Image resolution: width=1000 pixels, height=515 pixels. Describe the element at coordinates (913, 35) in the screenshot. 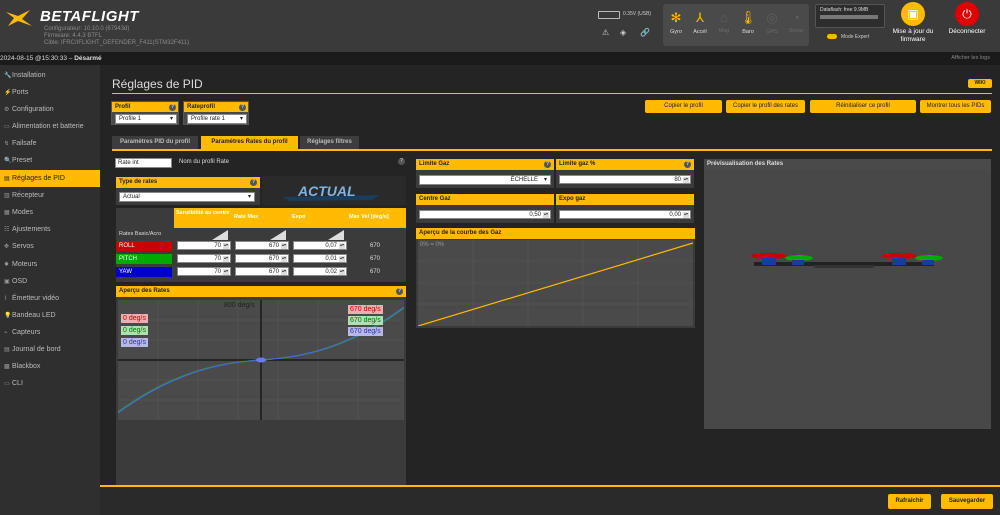

I see `update-firmware-label: Mise à jour du firmware` at that location.